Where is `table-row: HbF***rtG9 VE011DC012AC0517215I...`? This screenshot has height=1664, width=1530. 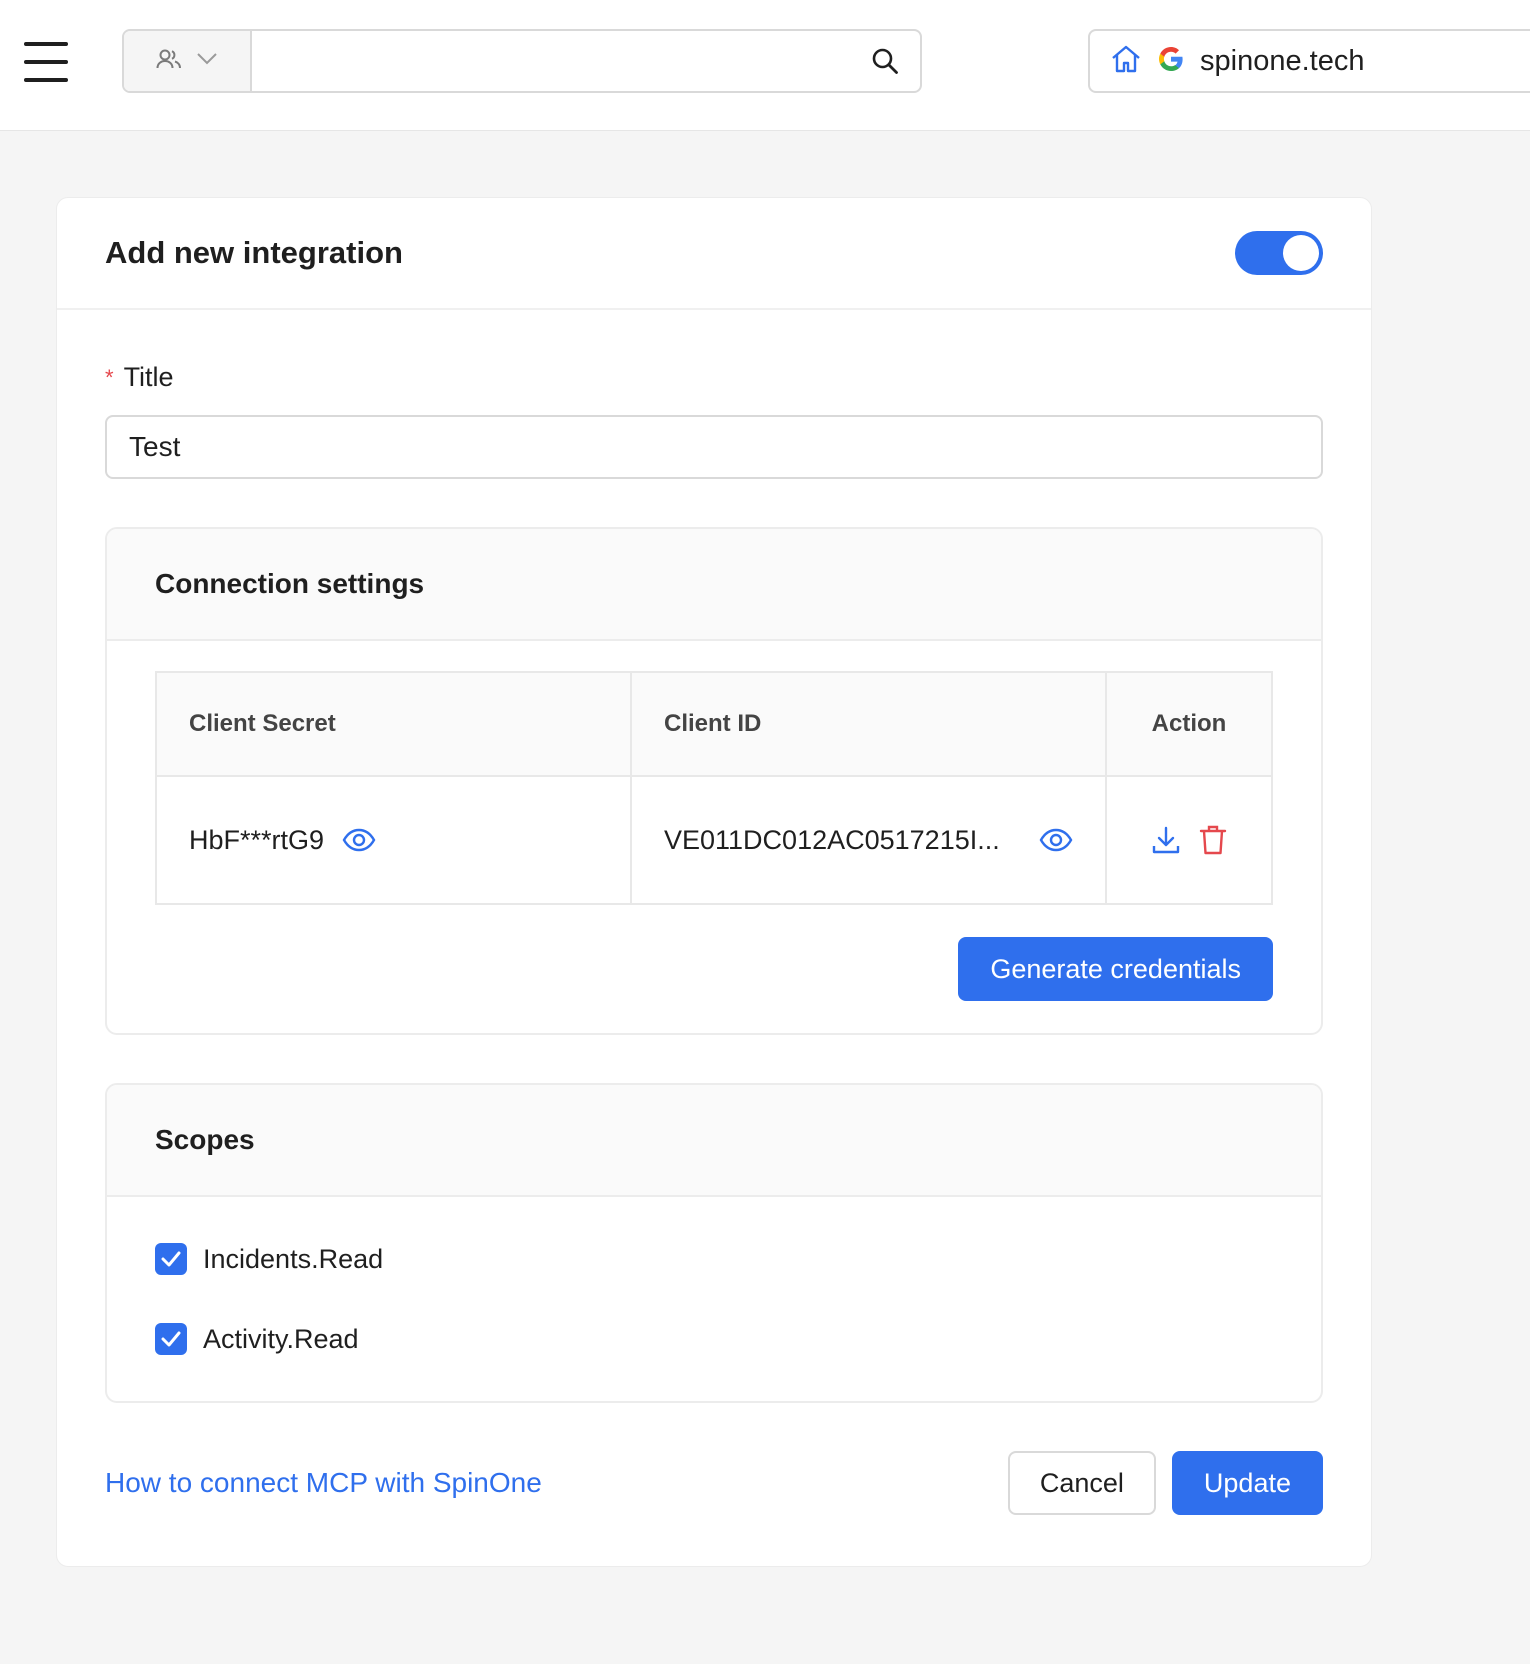
table-row: HbF***rtG9 VE011DC012AC0517215I... is located at coordinates (714, 840).